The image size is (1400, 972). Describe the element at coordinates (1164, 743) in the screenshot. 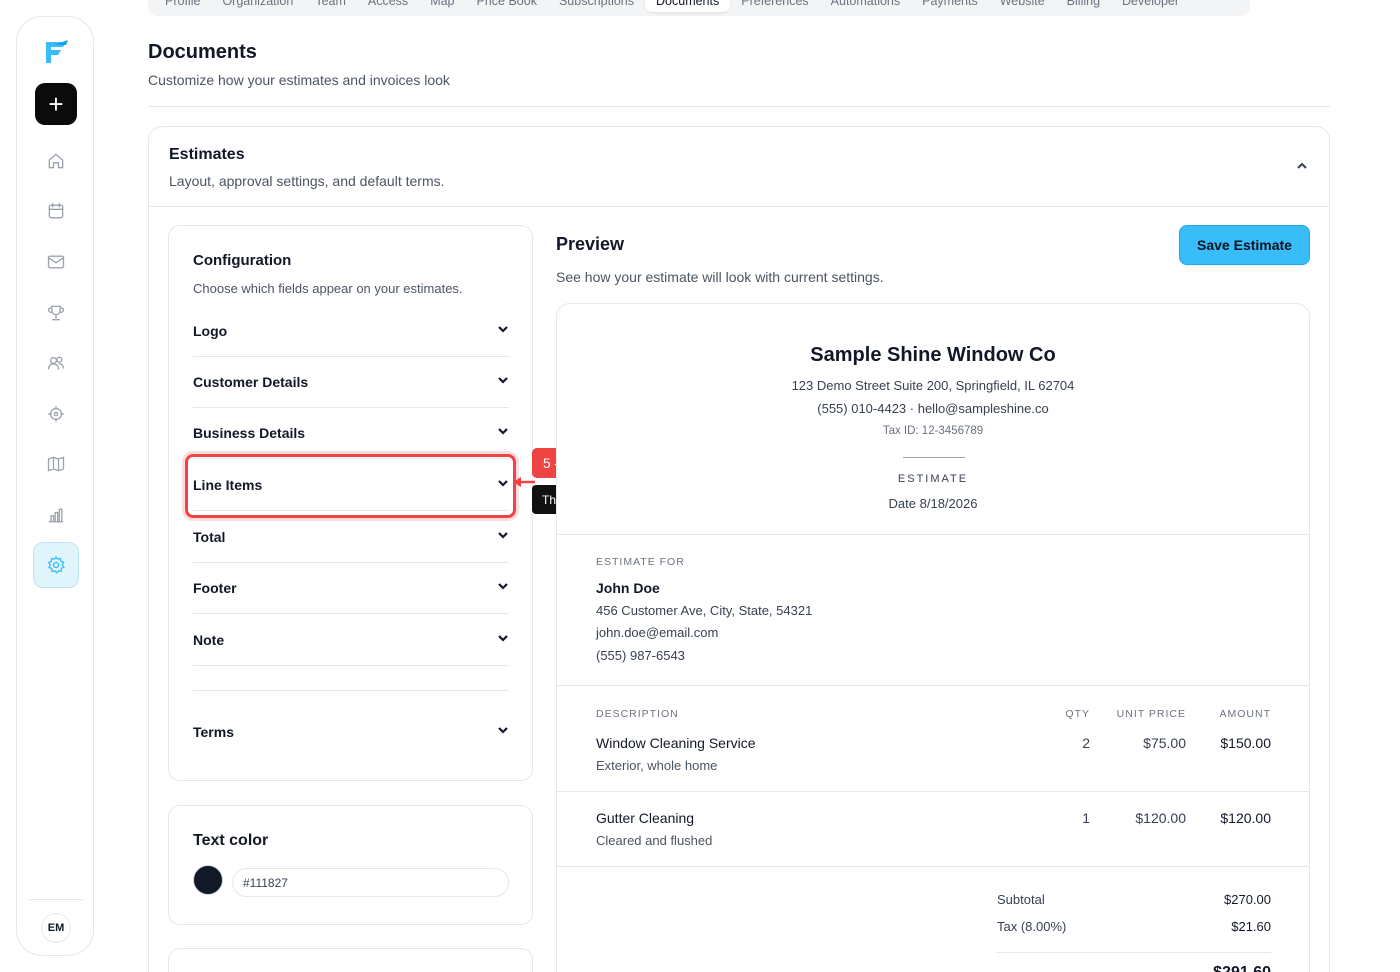

I see `line-item-unit-price: $75.00` at that location.